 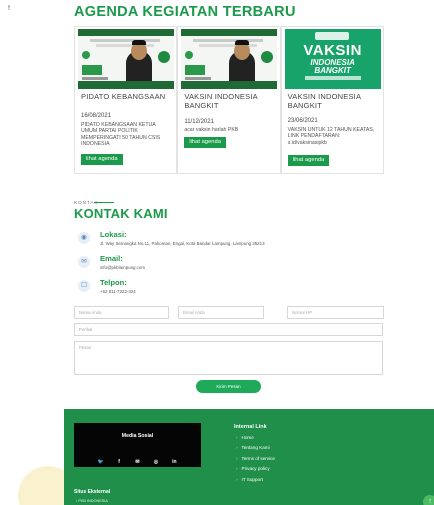 What do you see at coordinates (122, 267) in the screenshot?
I see `contact-value: info@pkblampung.com` at bounding box center [122, 267].